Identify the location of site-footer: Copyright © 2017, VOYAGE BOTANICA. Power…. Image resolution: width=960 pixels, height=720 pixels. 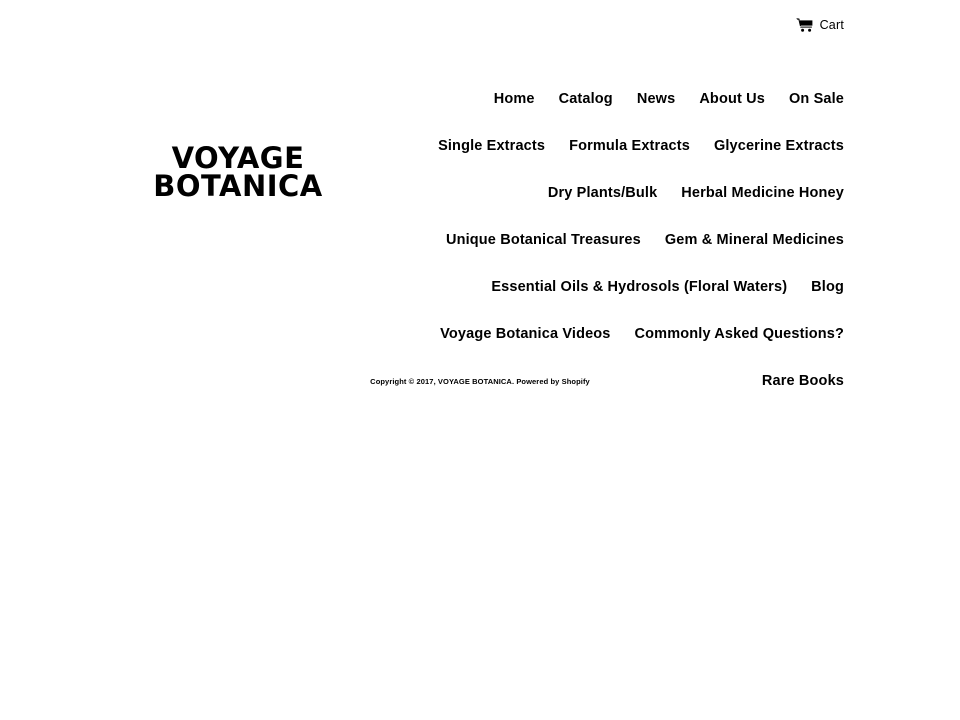
(480, 380).